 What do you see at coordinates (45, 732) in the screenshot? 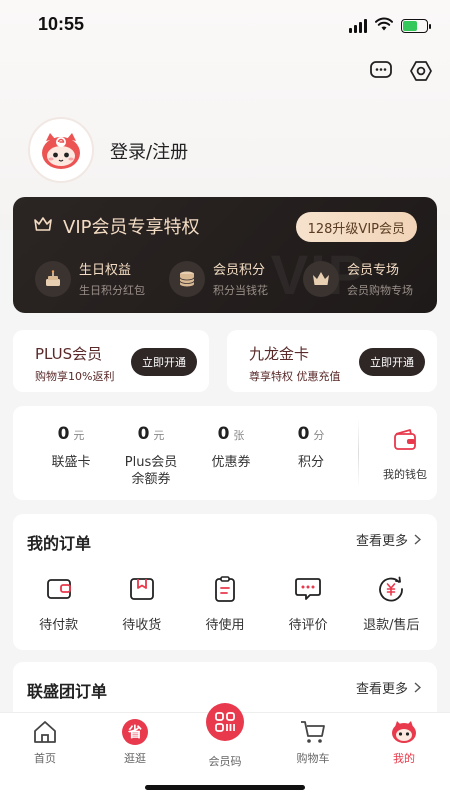
I see `home-icon` at bounding box center [45, 732].